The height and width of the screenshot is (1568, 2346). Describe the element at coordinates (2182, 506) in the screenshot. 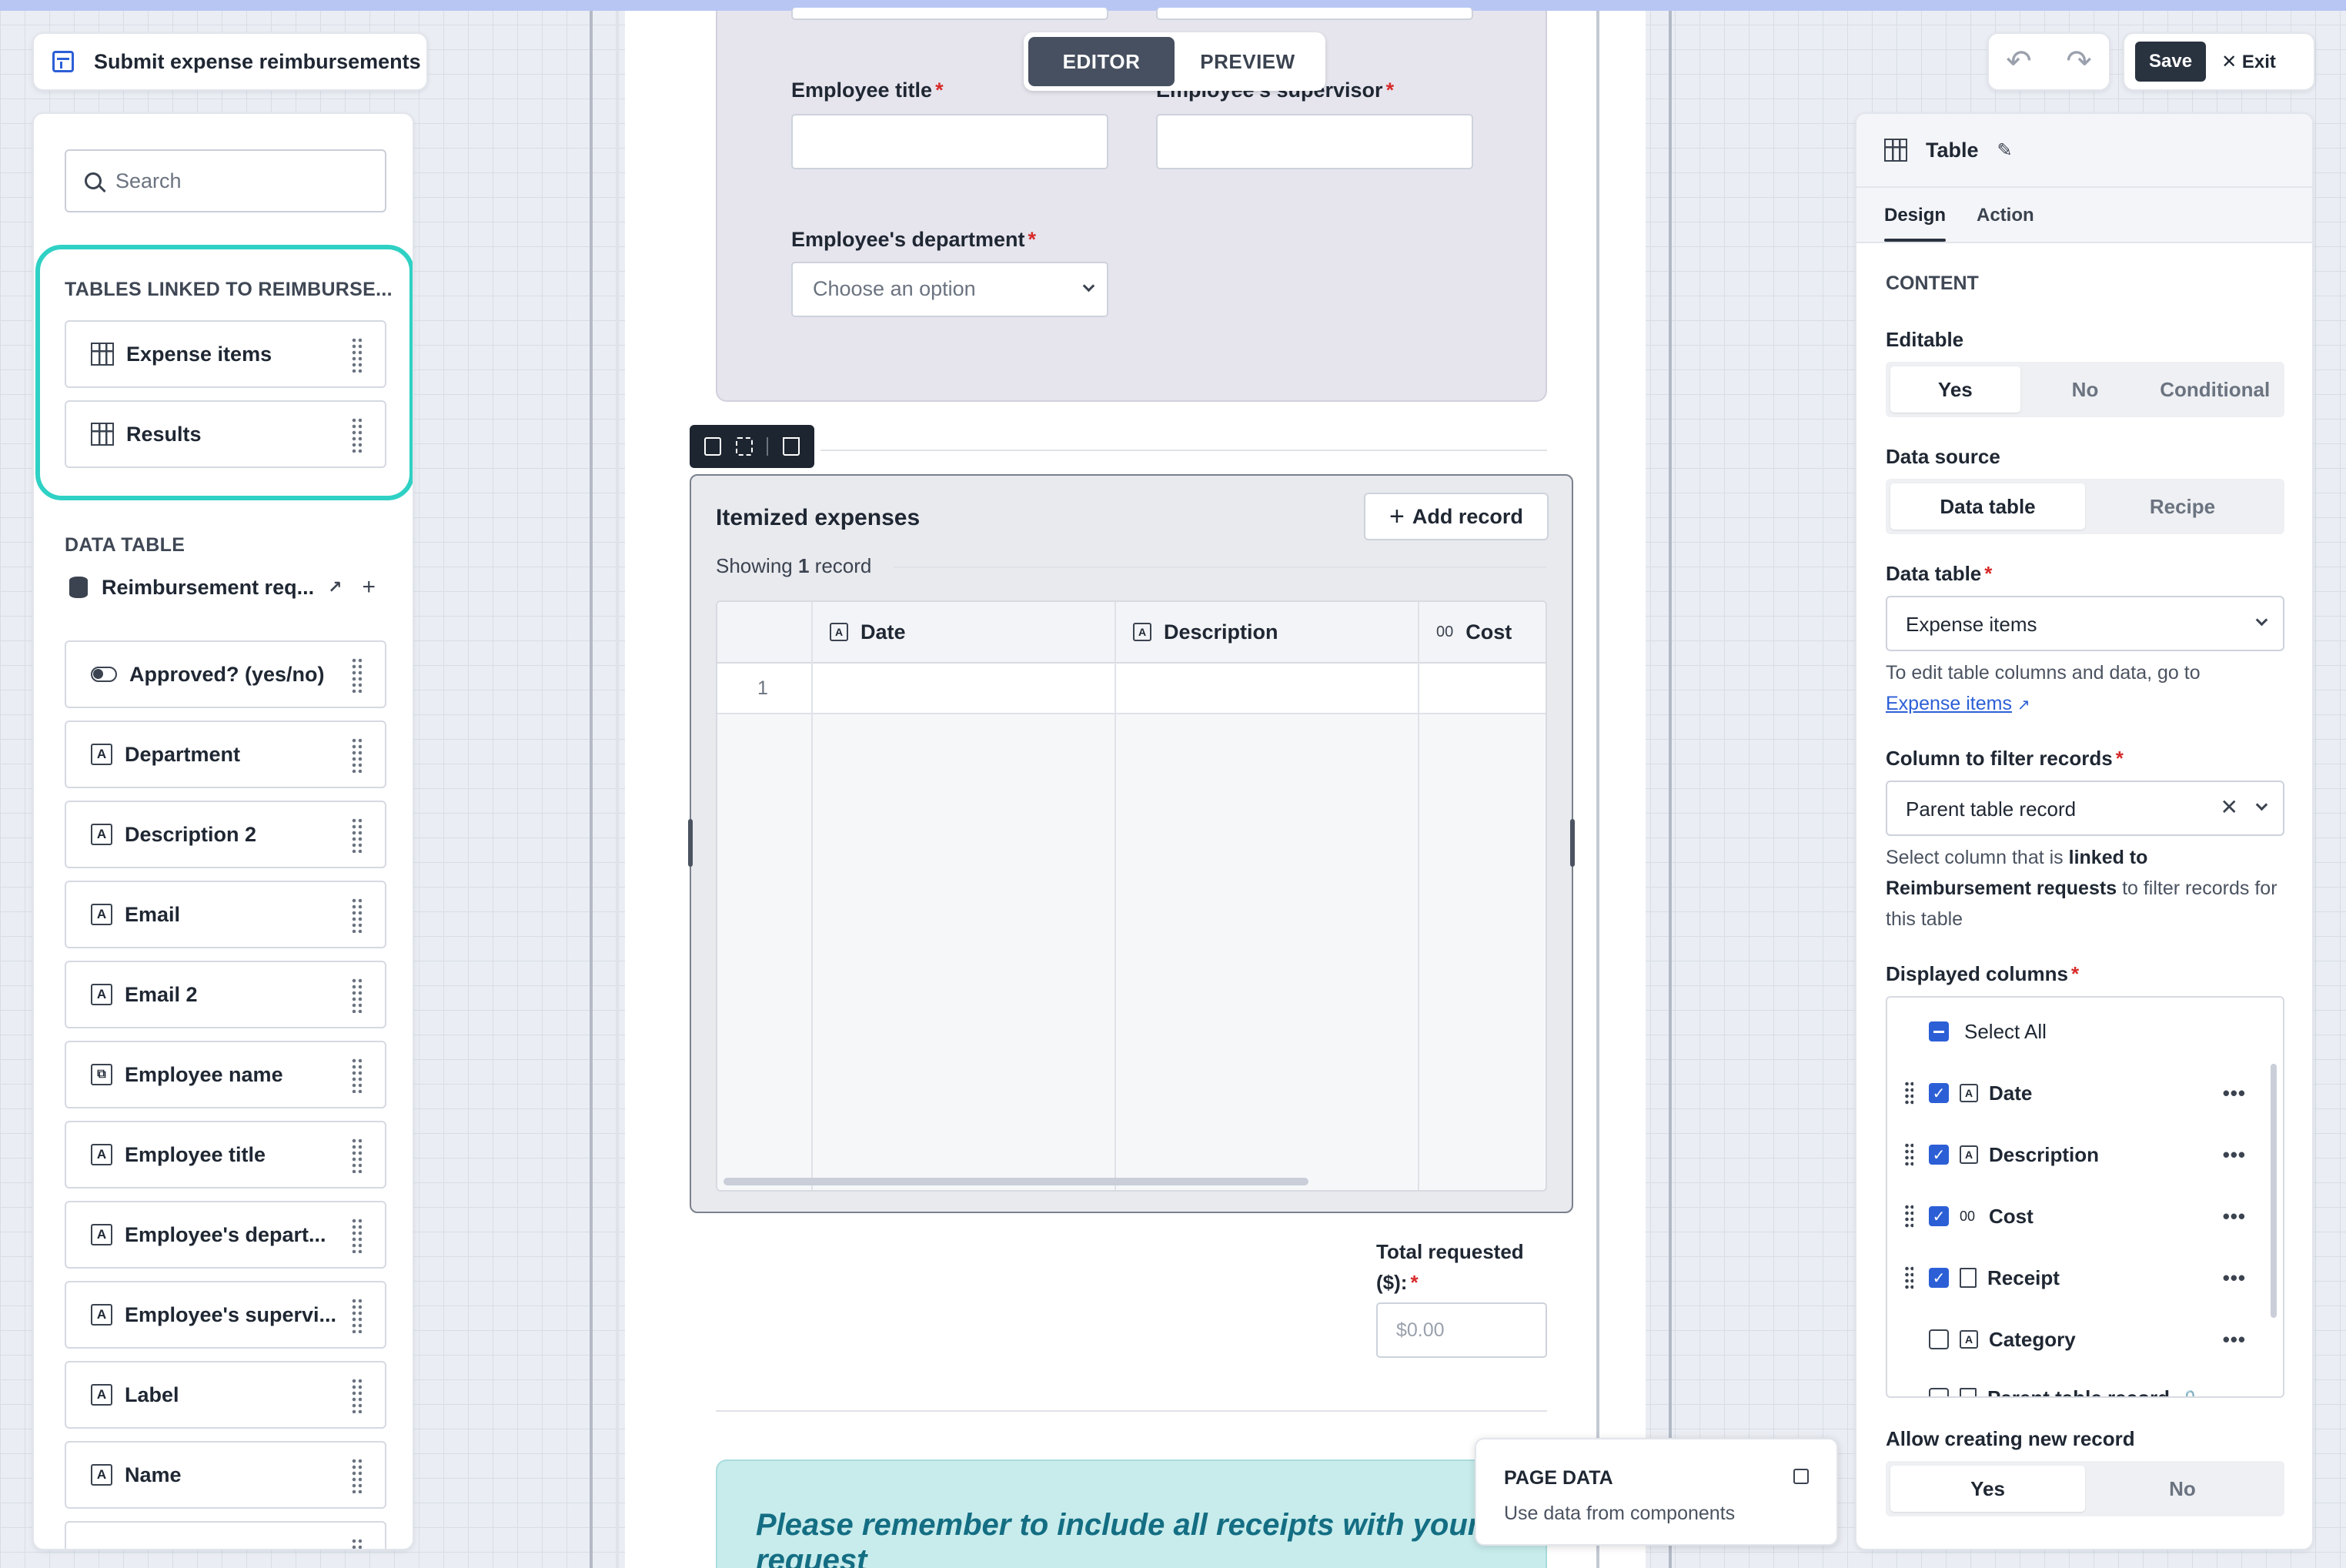

I see `data-source-recipe: Recipe` at that location.